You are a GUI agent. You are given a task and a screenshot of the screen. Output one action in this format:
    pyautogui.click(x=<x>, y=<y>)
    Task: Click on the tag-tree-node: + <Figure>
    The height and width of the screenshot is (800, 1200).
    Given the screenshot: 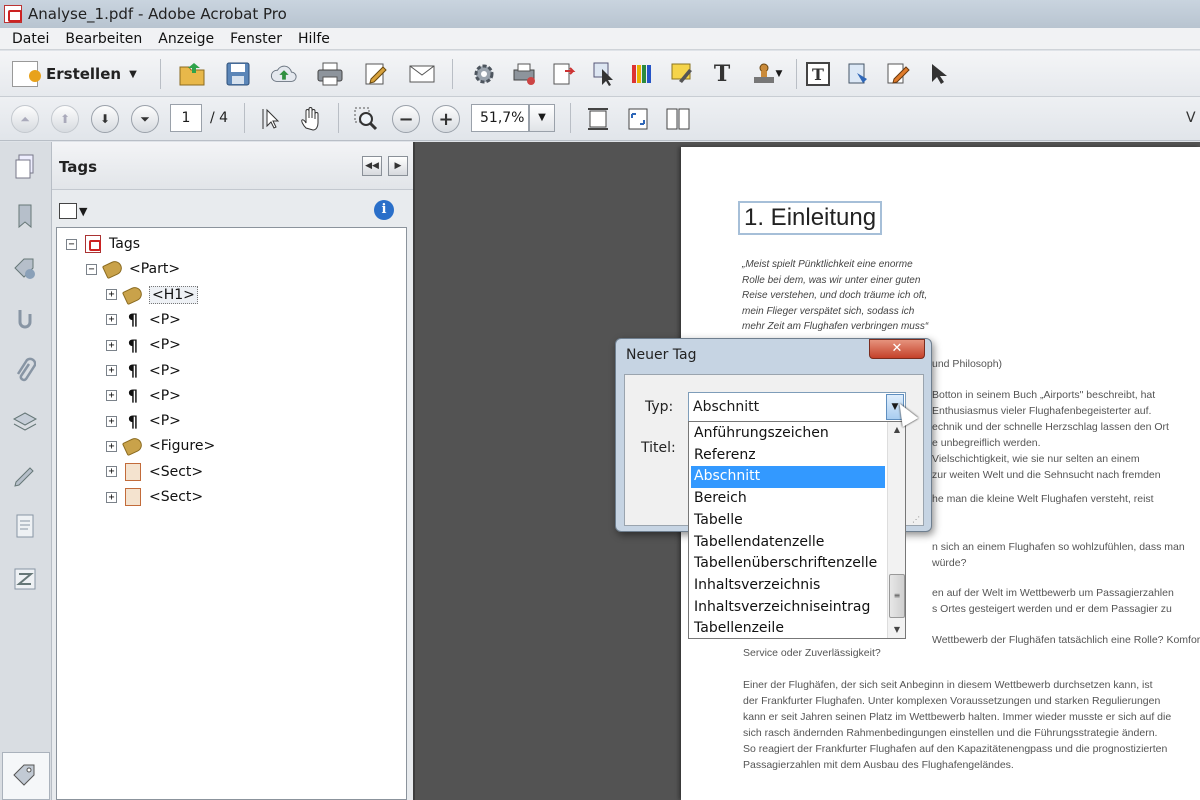 What is the action you would take?
    pyautogui.click(x=160, y=446)
    